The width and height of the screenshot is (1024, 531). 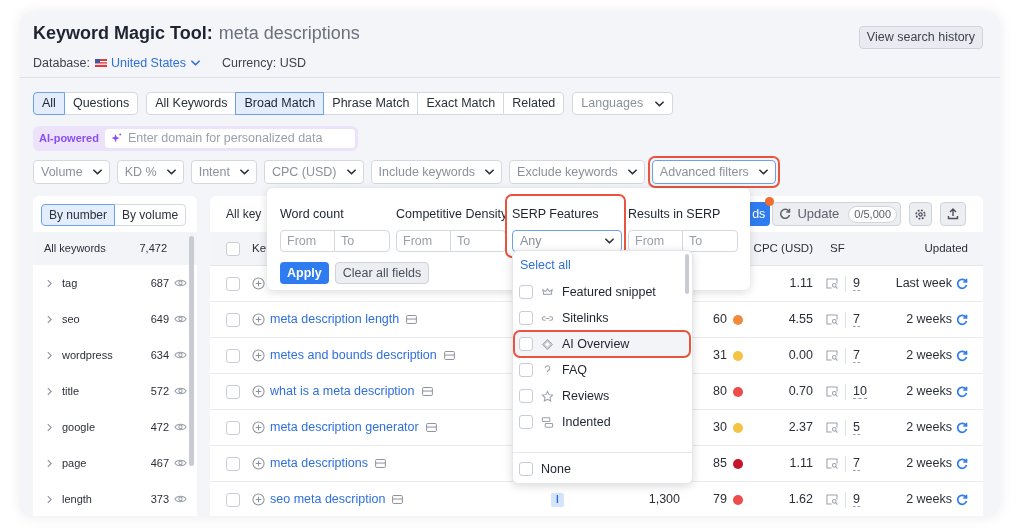 I want to click on keyword-link: meta descriptions, so click(x=319, y=463).